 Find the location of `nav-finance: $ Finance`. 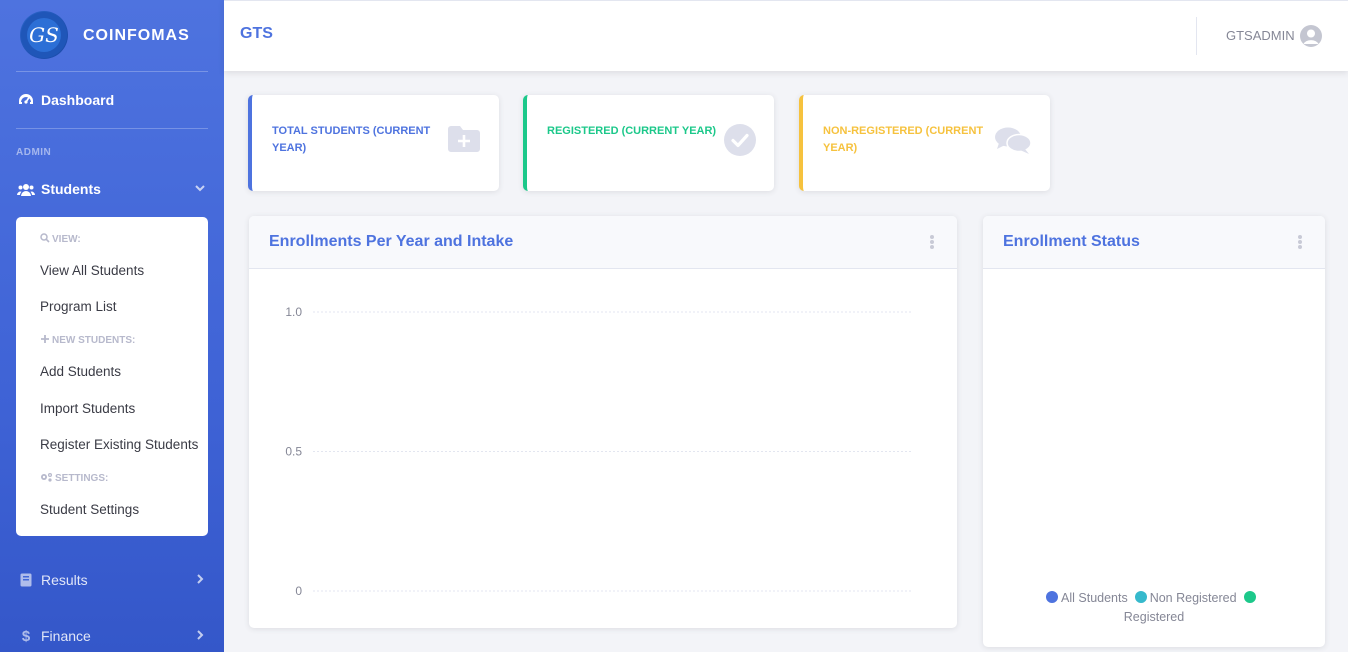

nav-finance: $ Finance is located at coordinates (112, 634).